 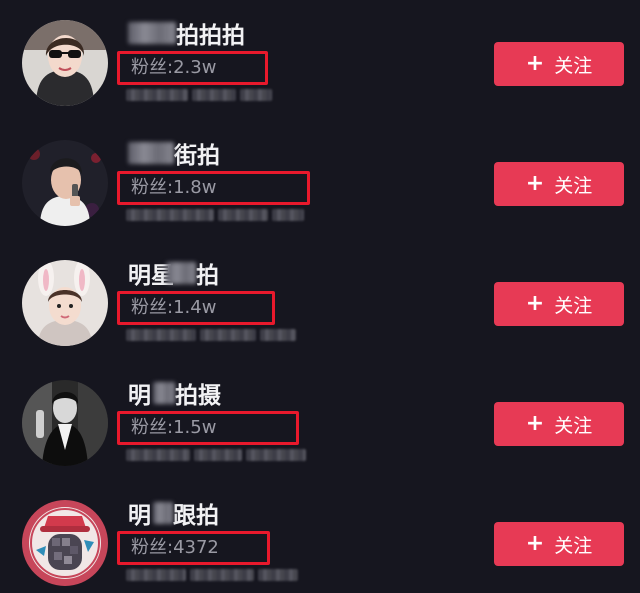 What do you see at coordinates (174, 187) in the screenshot?
I see `fans-count: 粉丝:1.8w` at bounding box center [174, 187].